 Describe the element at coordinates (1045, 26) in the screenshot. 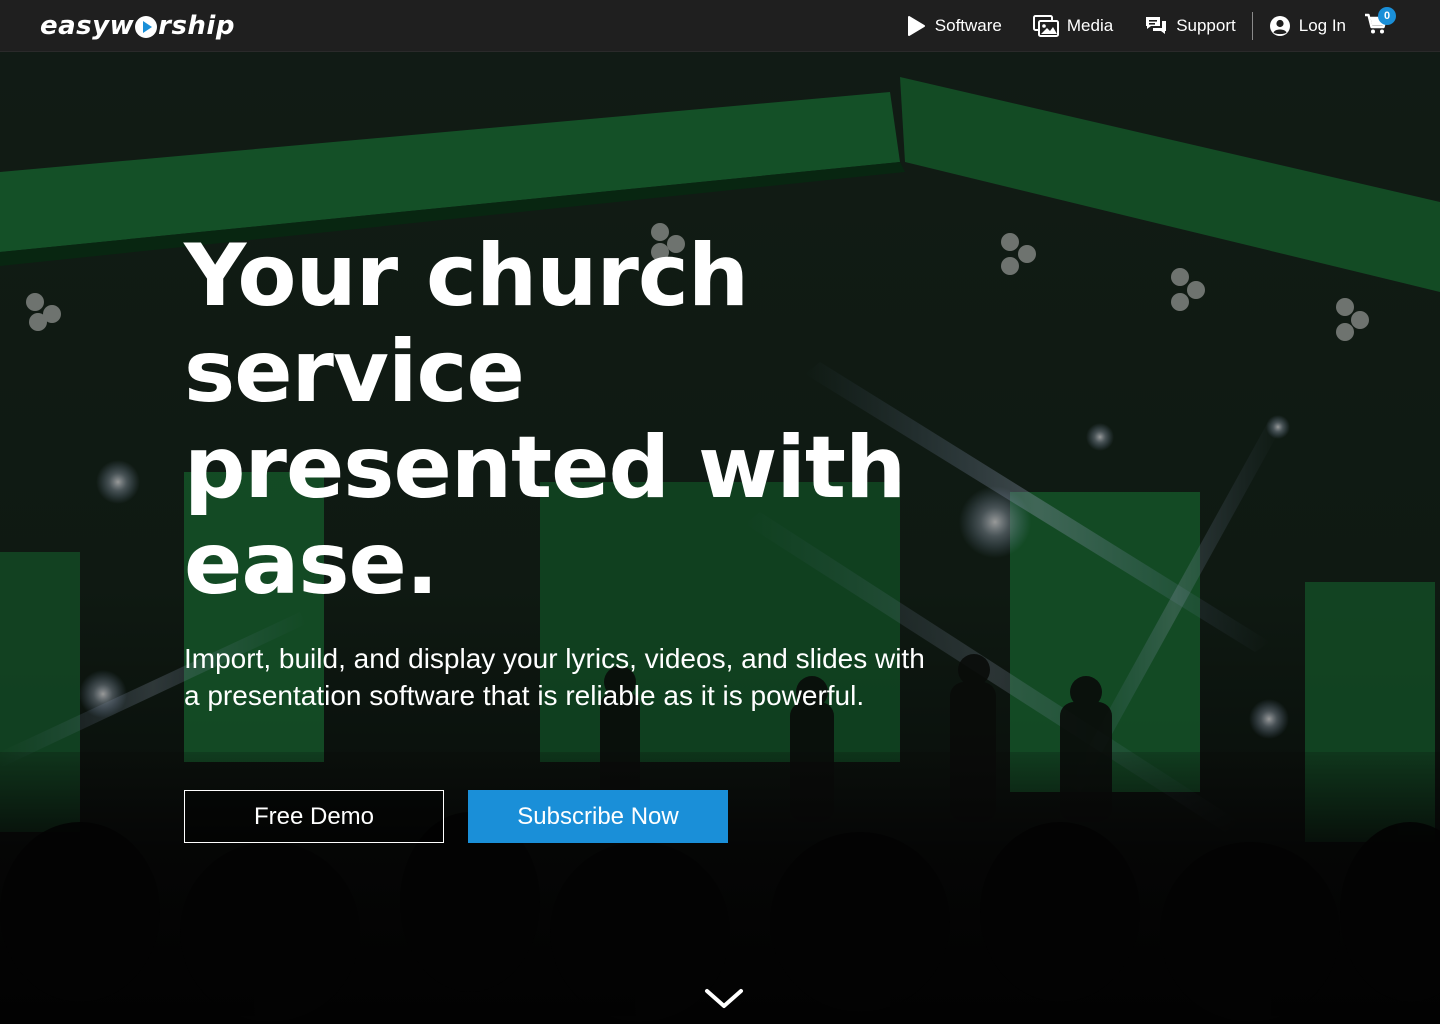

I see `images-icon` at that location.